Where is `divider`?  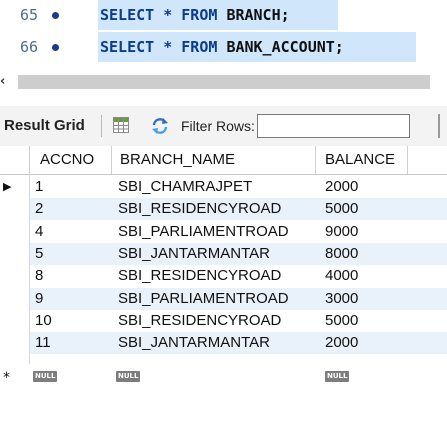 divider is located at coordinates (223, 99).